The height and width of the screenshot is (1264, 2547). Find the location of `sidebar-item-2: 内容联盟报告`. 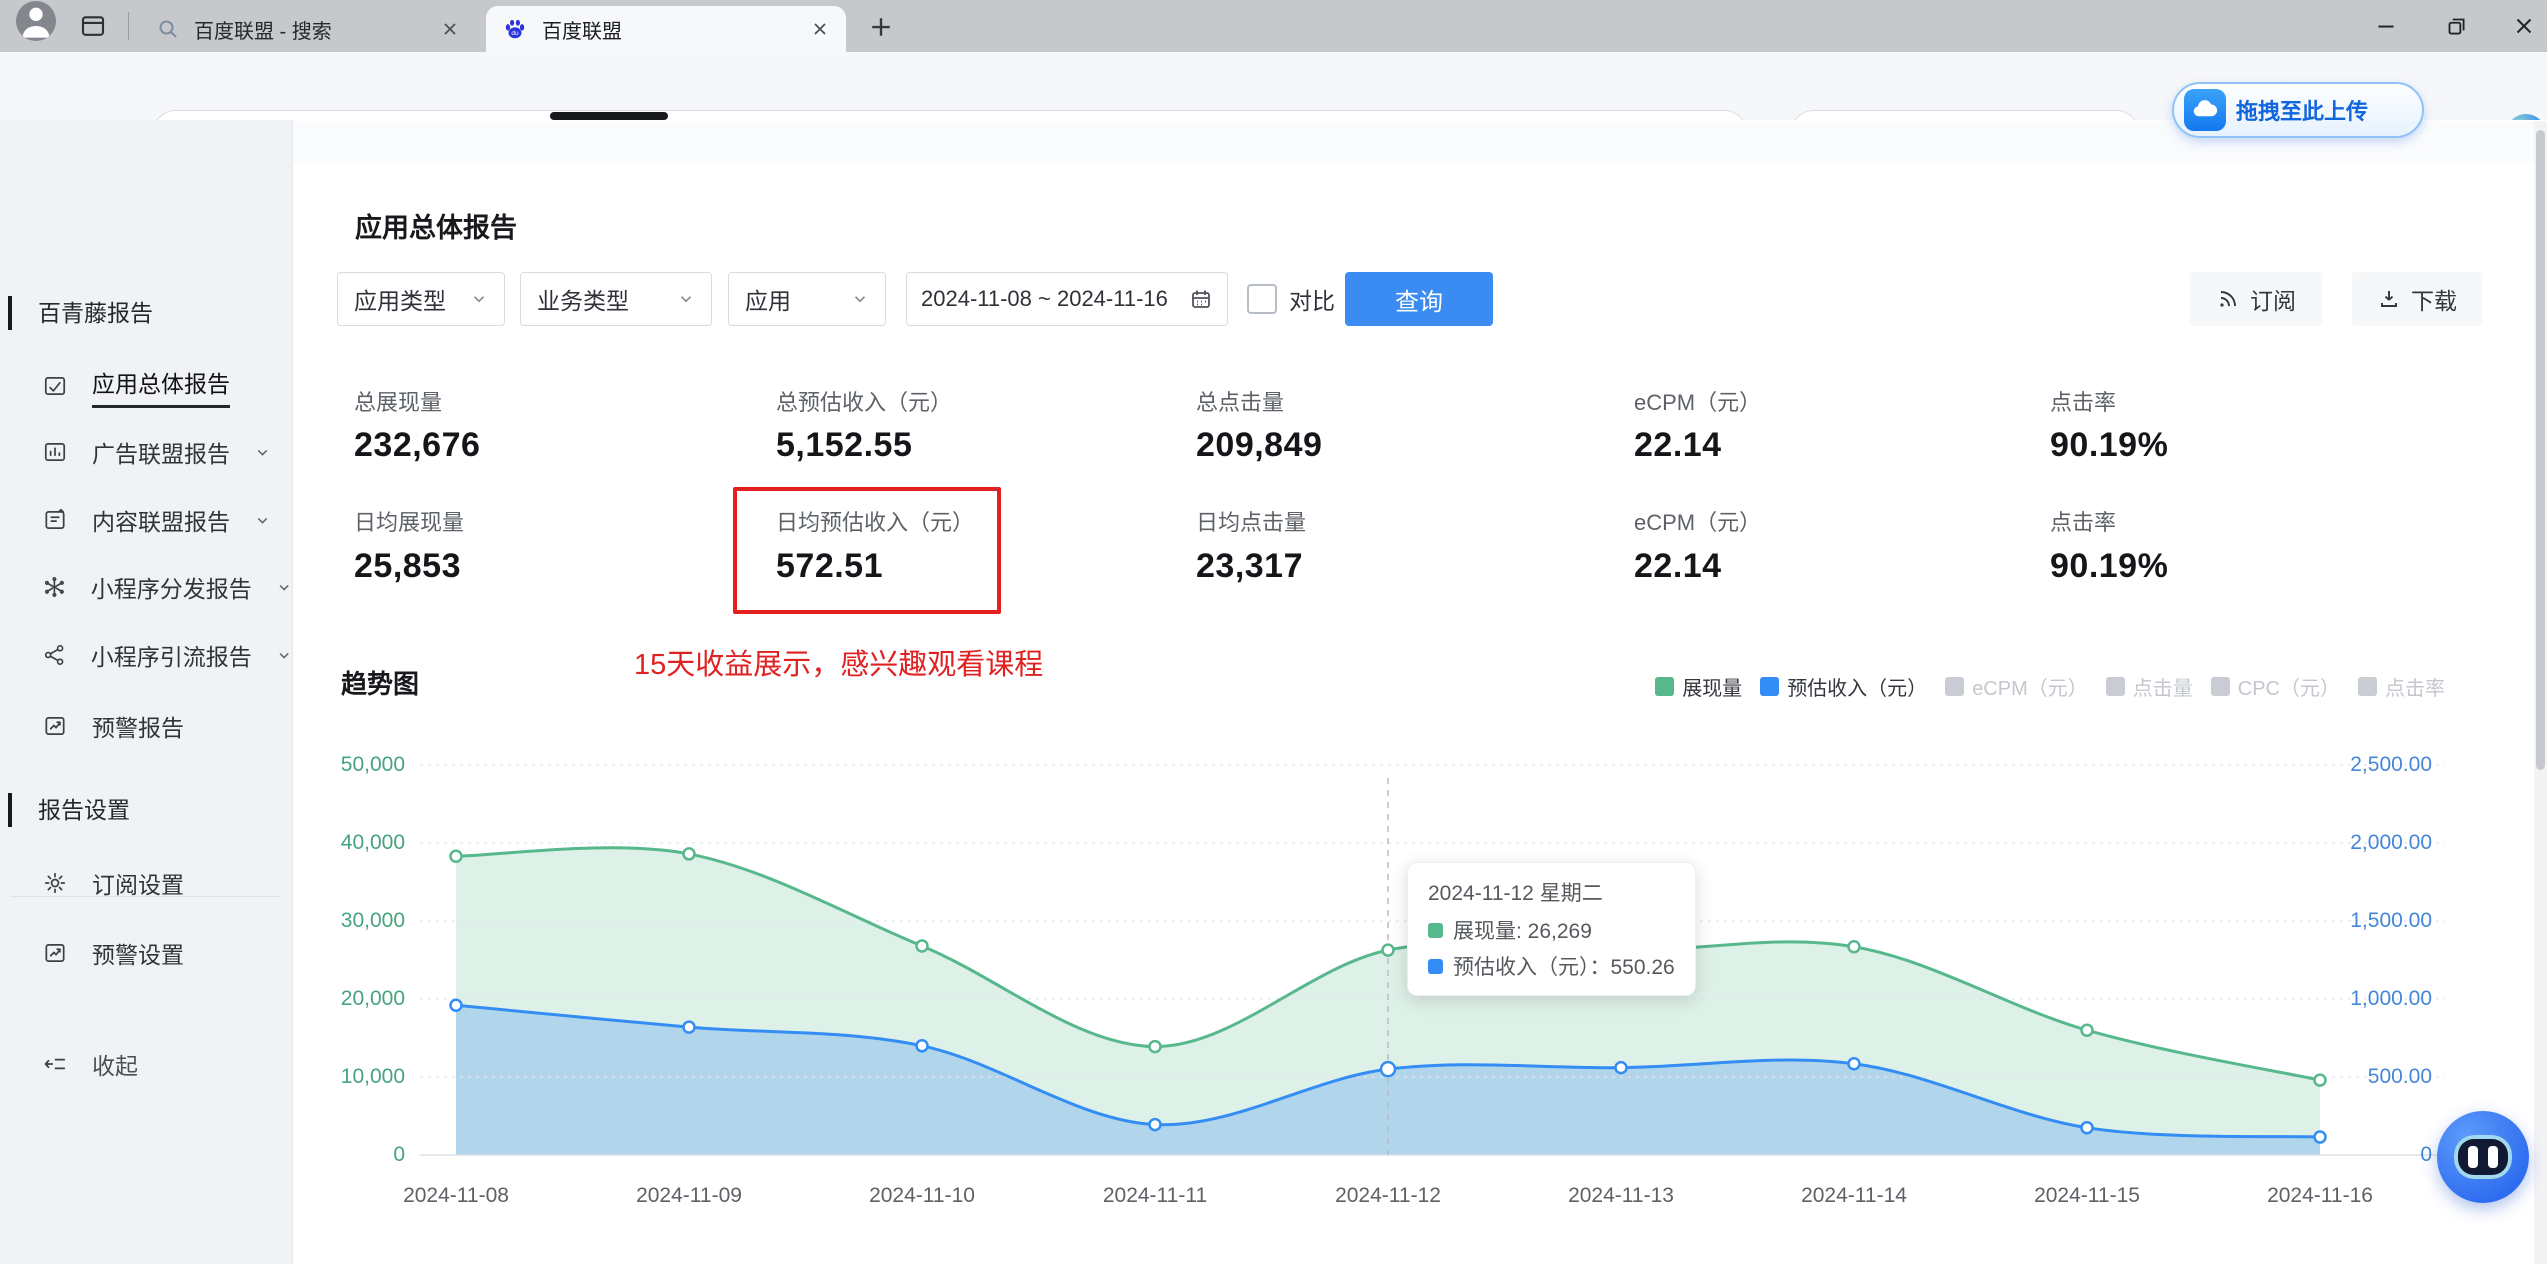

sidebar-item-2: 内容联盟报告 is located at coordinates (146, 520).